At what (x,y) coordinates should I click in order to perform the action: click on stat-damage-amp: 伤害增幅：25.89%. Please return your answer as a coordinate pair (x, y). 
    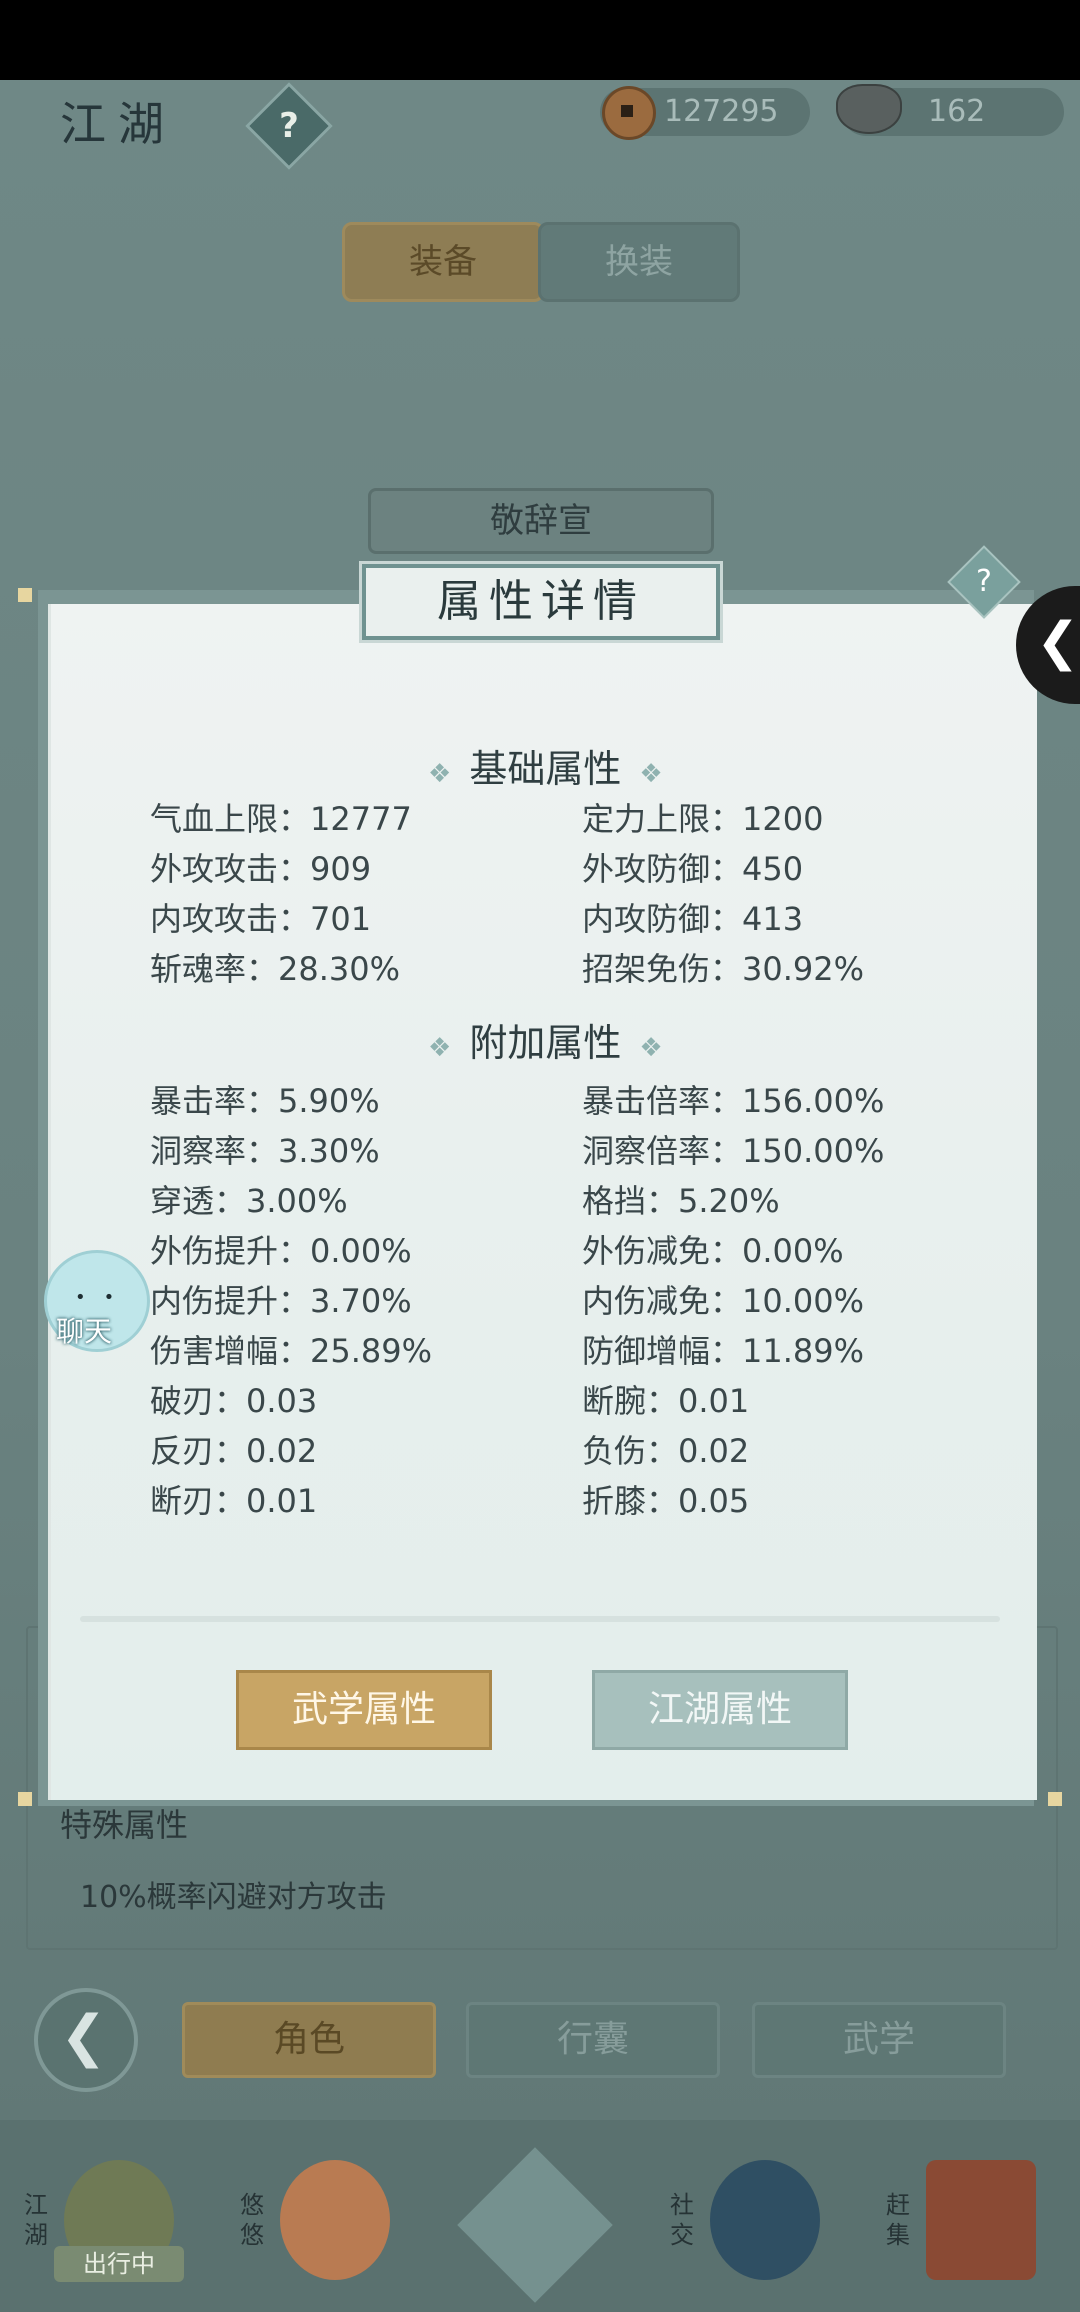
    Looking at the image, I should click on (291, 1351).